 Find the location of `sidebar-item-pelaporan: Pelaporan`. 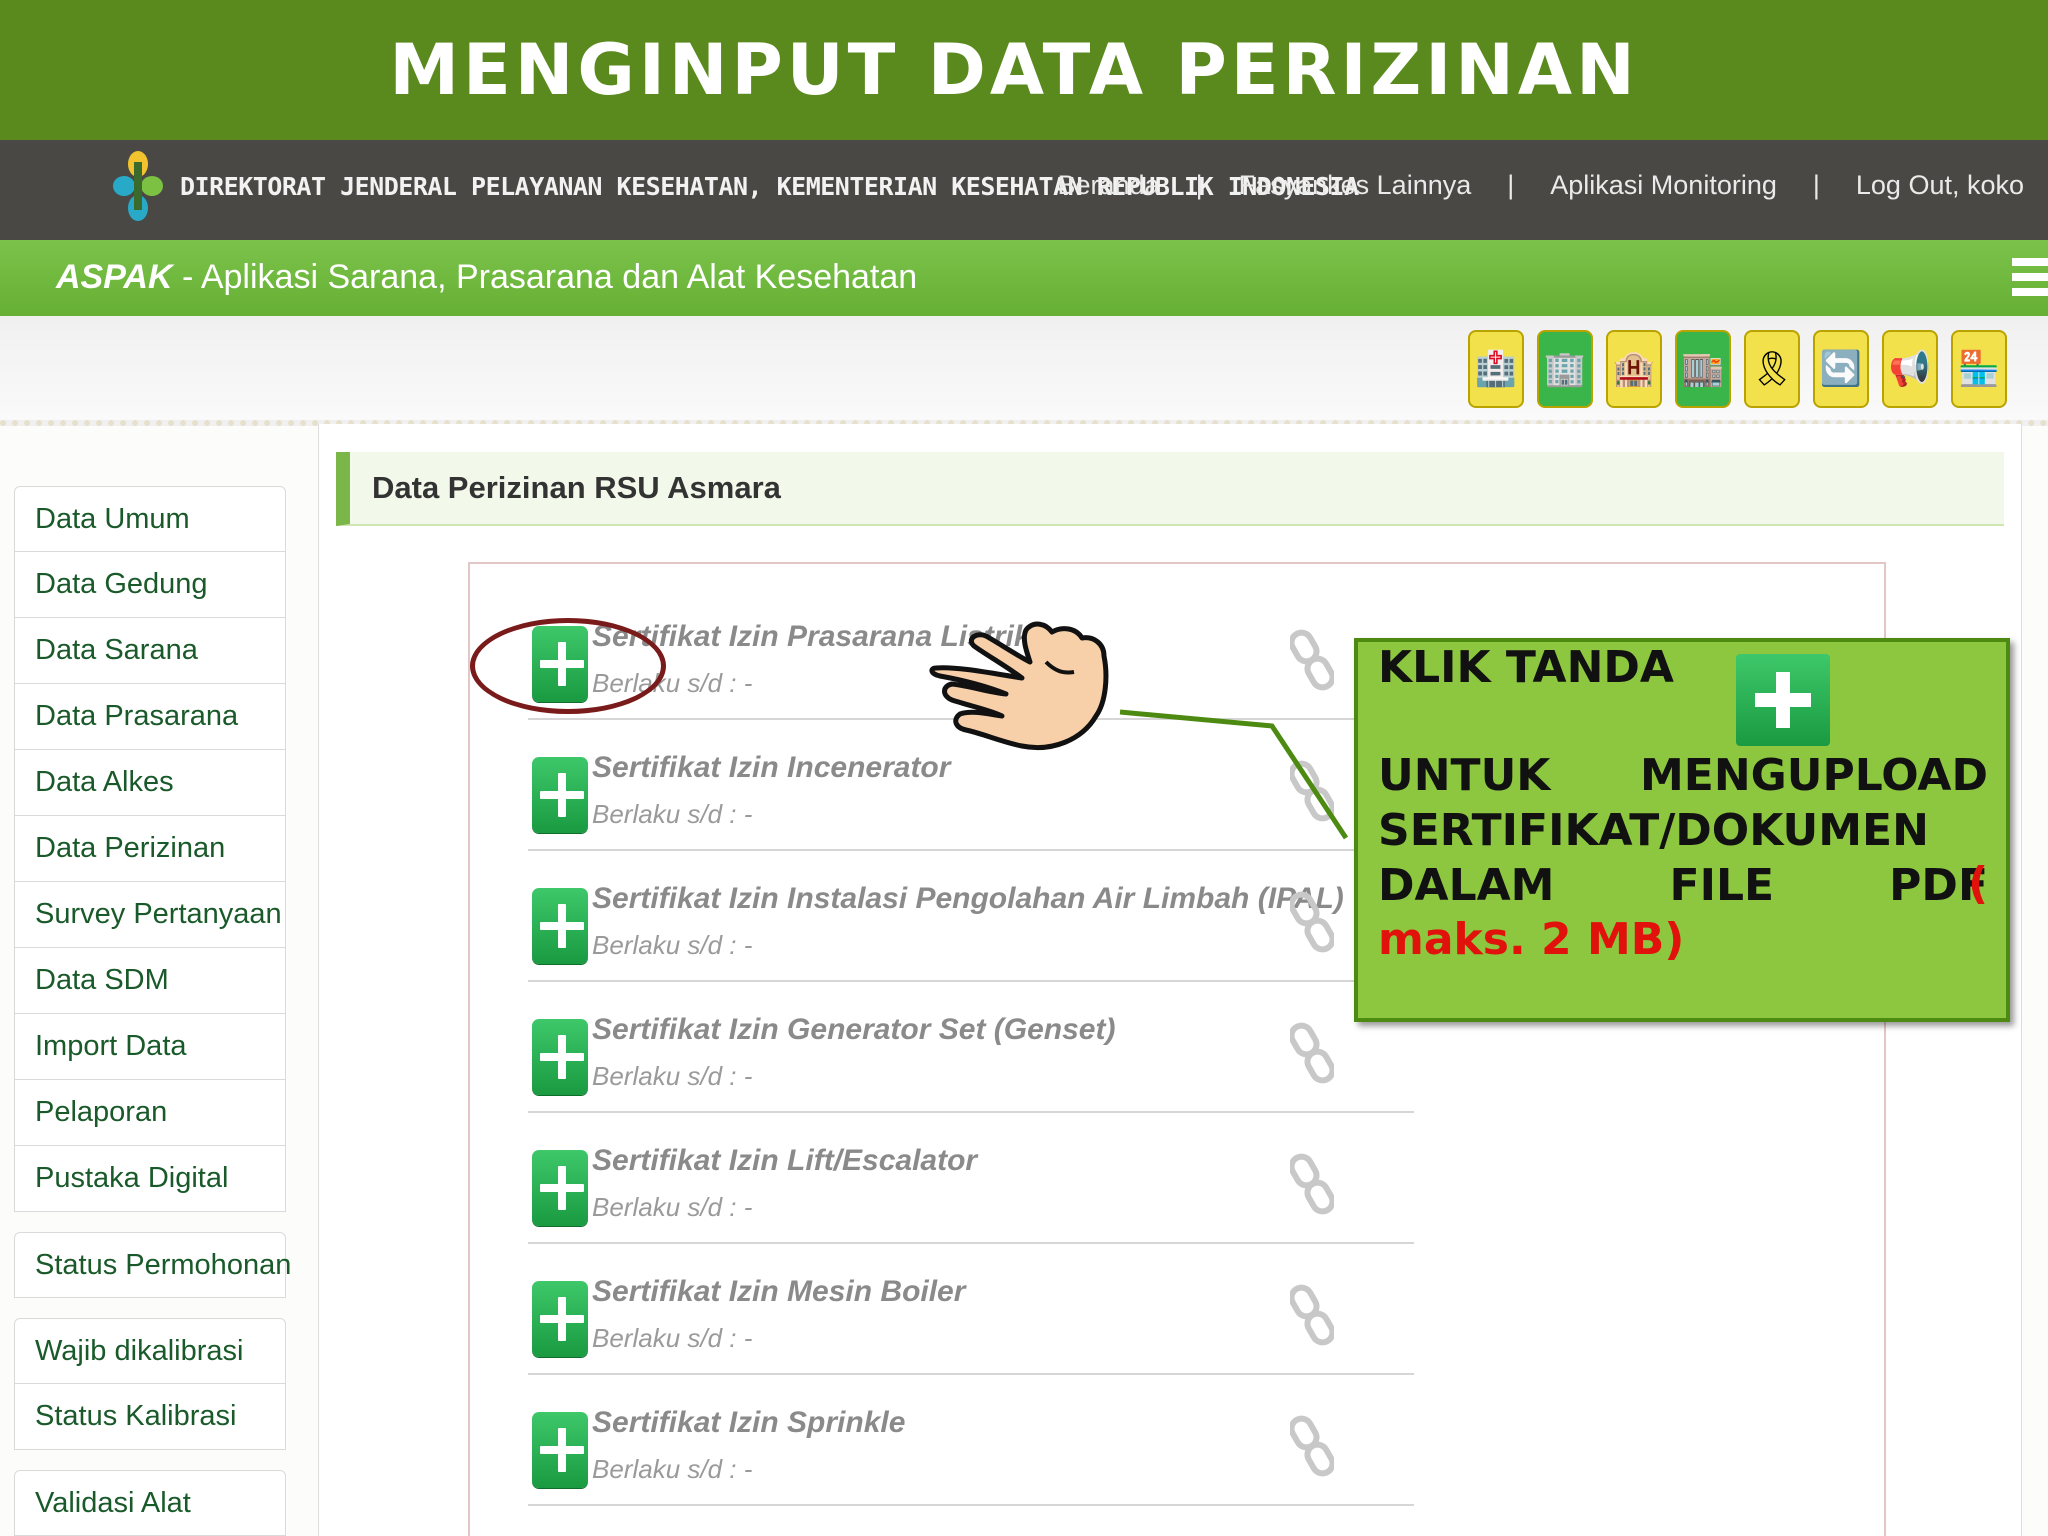

sidebar-item-pelaporan: Pelaporan is located at coordinates (150, 1113).